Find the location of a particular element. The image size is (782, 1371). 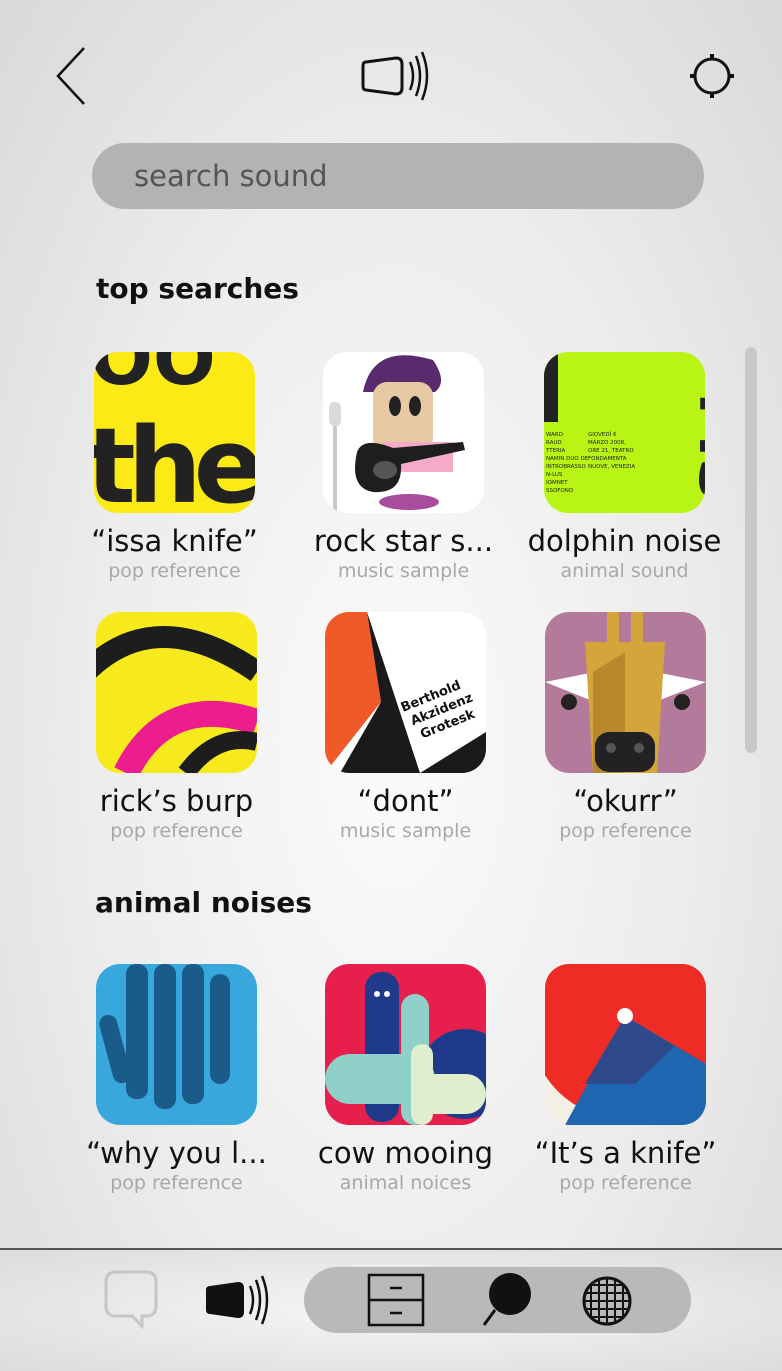

search-bar is located at coordinates (398, 176).